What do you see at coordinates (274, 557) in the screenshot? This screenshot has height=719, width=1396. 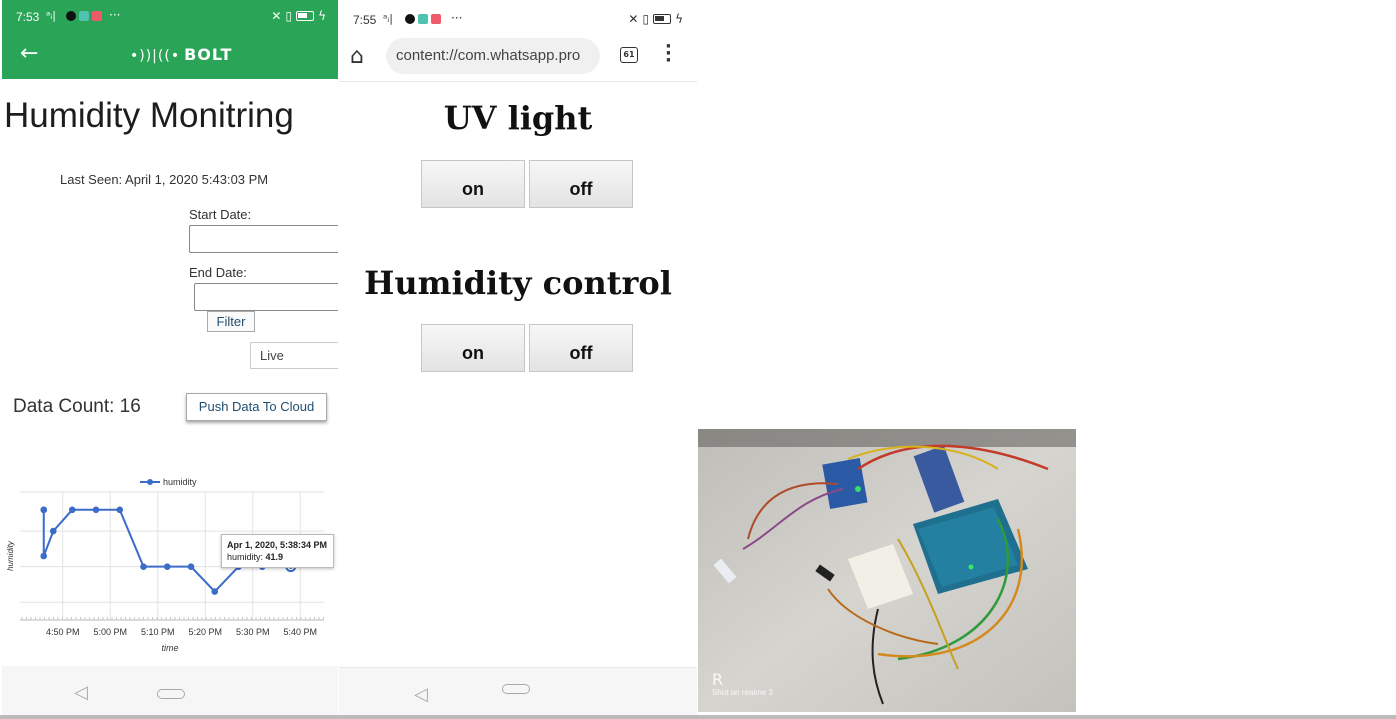 I see `tooltip-value: 41.9` at bounding box center [274, 557].